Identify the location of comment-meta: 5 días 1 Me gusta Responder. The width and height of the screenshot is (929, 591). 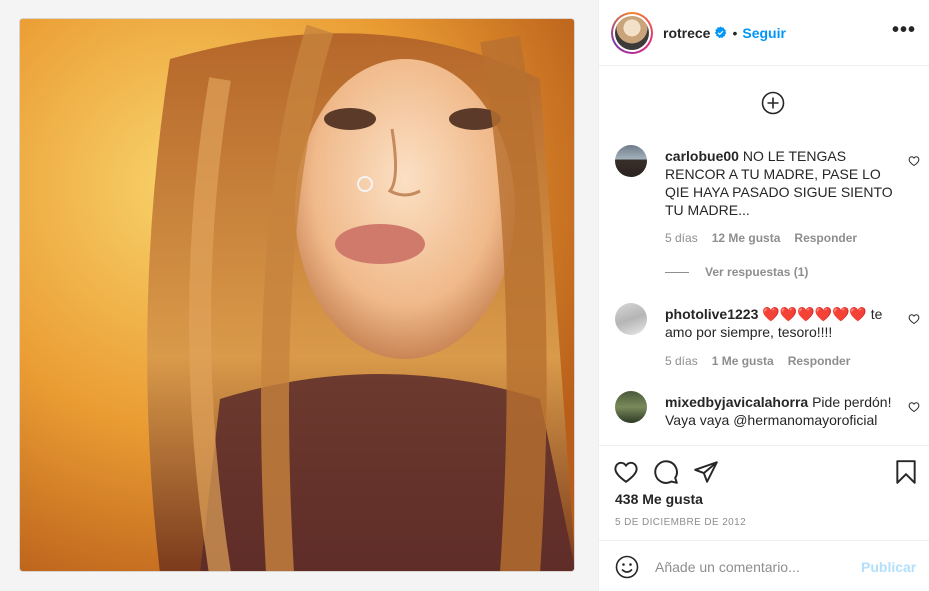
(757, 361).